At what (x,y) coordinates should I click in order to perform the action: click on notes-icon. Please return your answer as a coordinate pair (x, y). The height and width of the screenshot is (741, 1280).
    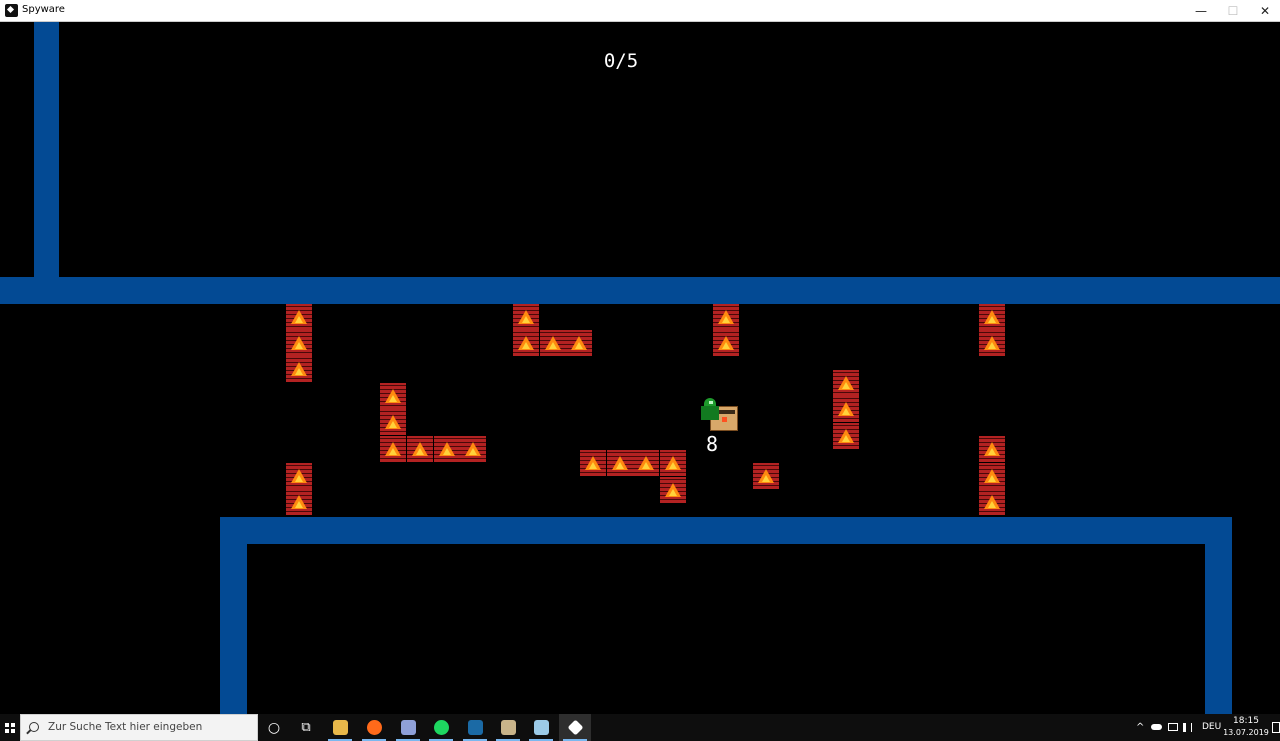
    Looking at the image, I should click on (541, 727).